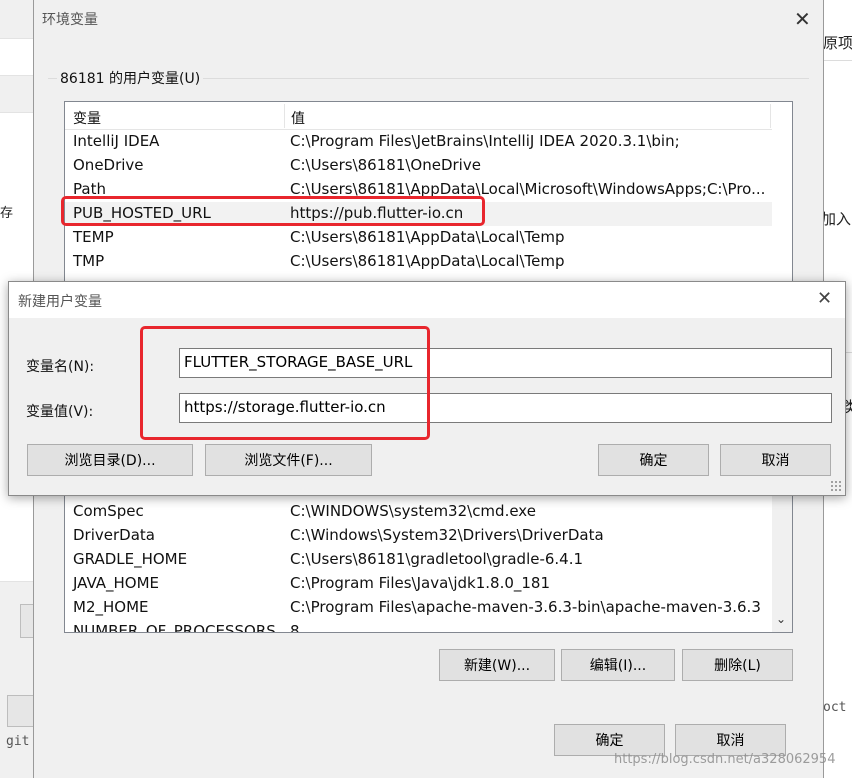 Image resolution: width=852 pixels, height=778 pixels. What do you see at coordinates (116, 141) in the screenshot?
I see `variable-name: IntelliJ IDEA` at bounding box center [116, 141].